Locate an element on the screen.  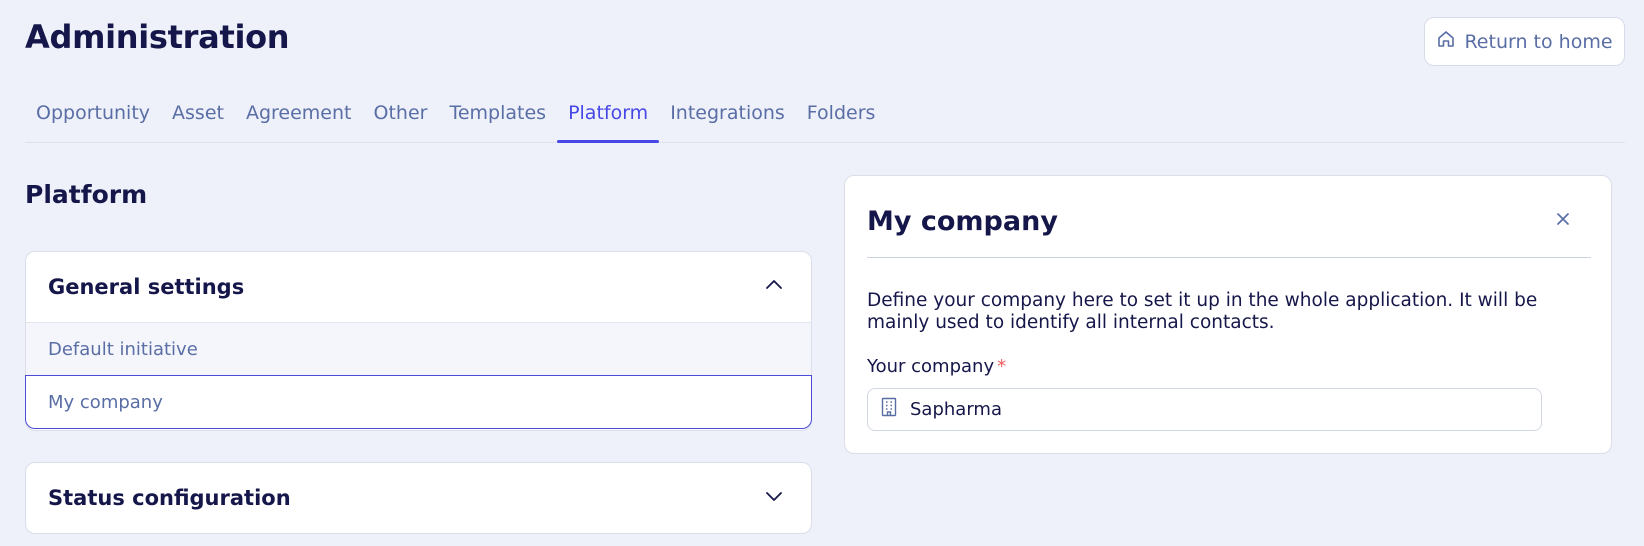
tab-integrations: Integrations is located at coordinates (727, 119).